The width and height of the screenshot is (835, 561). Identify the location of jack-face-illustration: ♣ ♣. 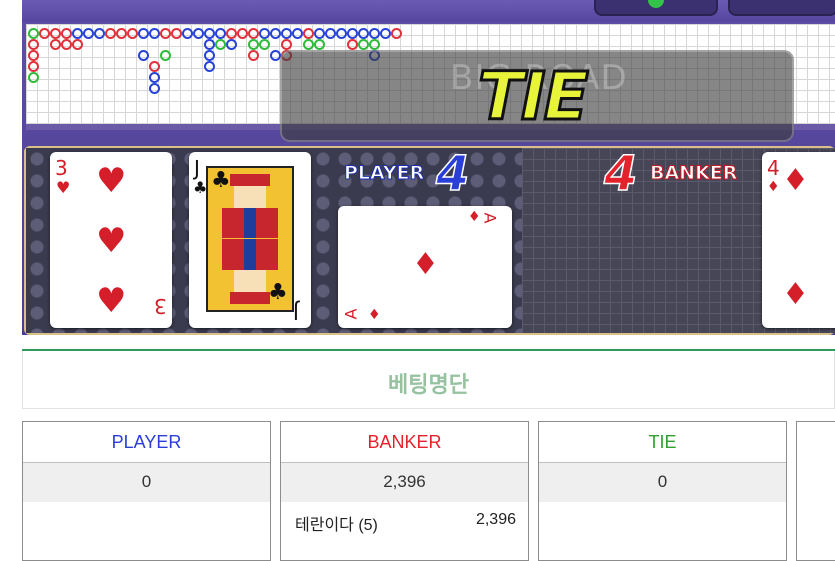
(250, 239).